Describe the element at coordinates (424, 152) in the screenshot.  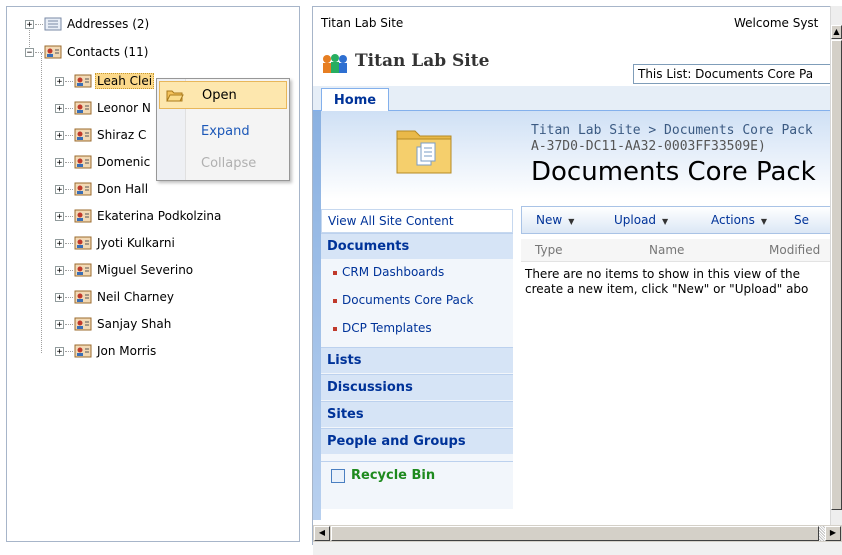
I see `document-library-folder-icon` at that location.